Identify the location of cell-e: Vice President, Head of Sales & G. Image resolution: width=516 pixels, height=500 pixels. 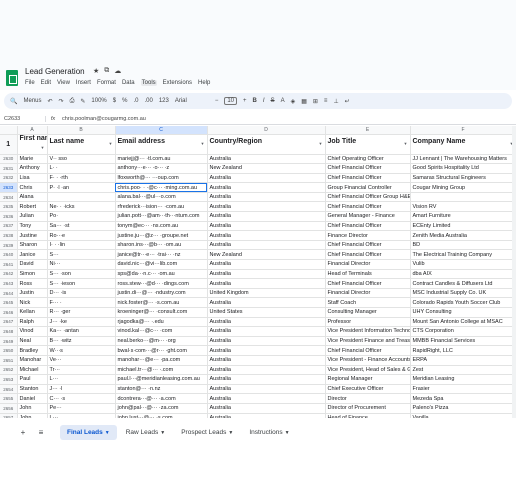
(368, 370).